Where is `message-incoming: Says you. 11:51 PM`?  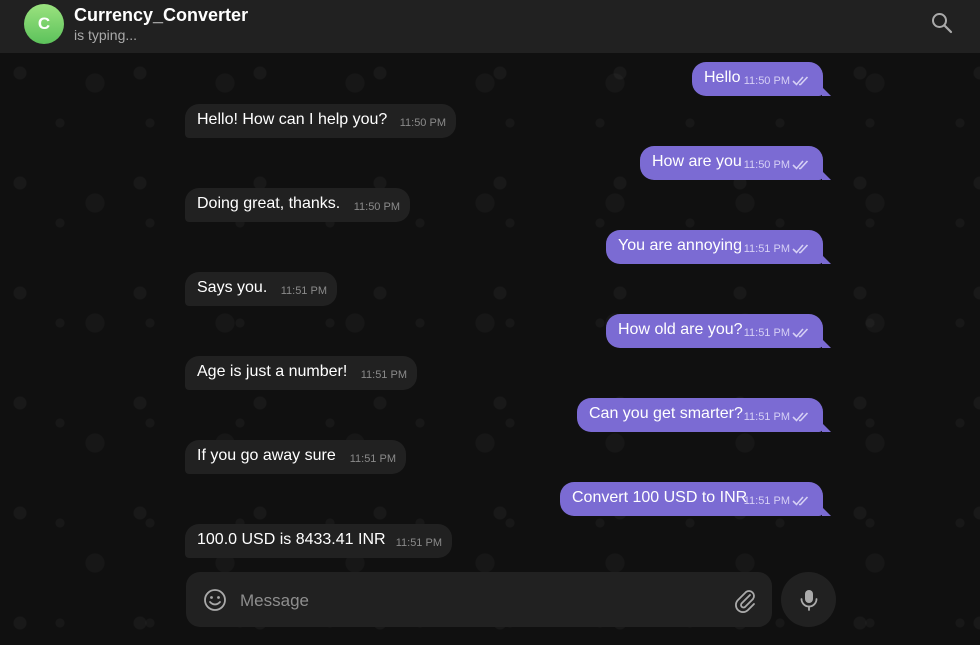 message-incoming: Says you. 11:51 PM is located at coordinates (261, 289).